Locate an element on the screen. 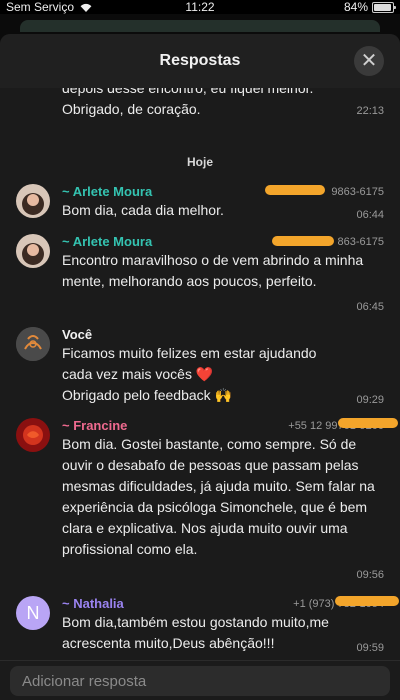  sender-name: ~ Francine is located at coordinates (94, 425).